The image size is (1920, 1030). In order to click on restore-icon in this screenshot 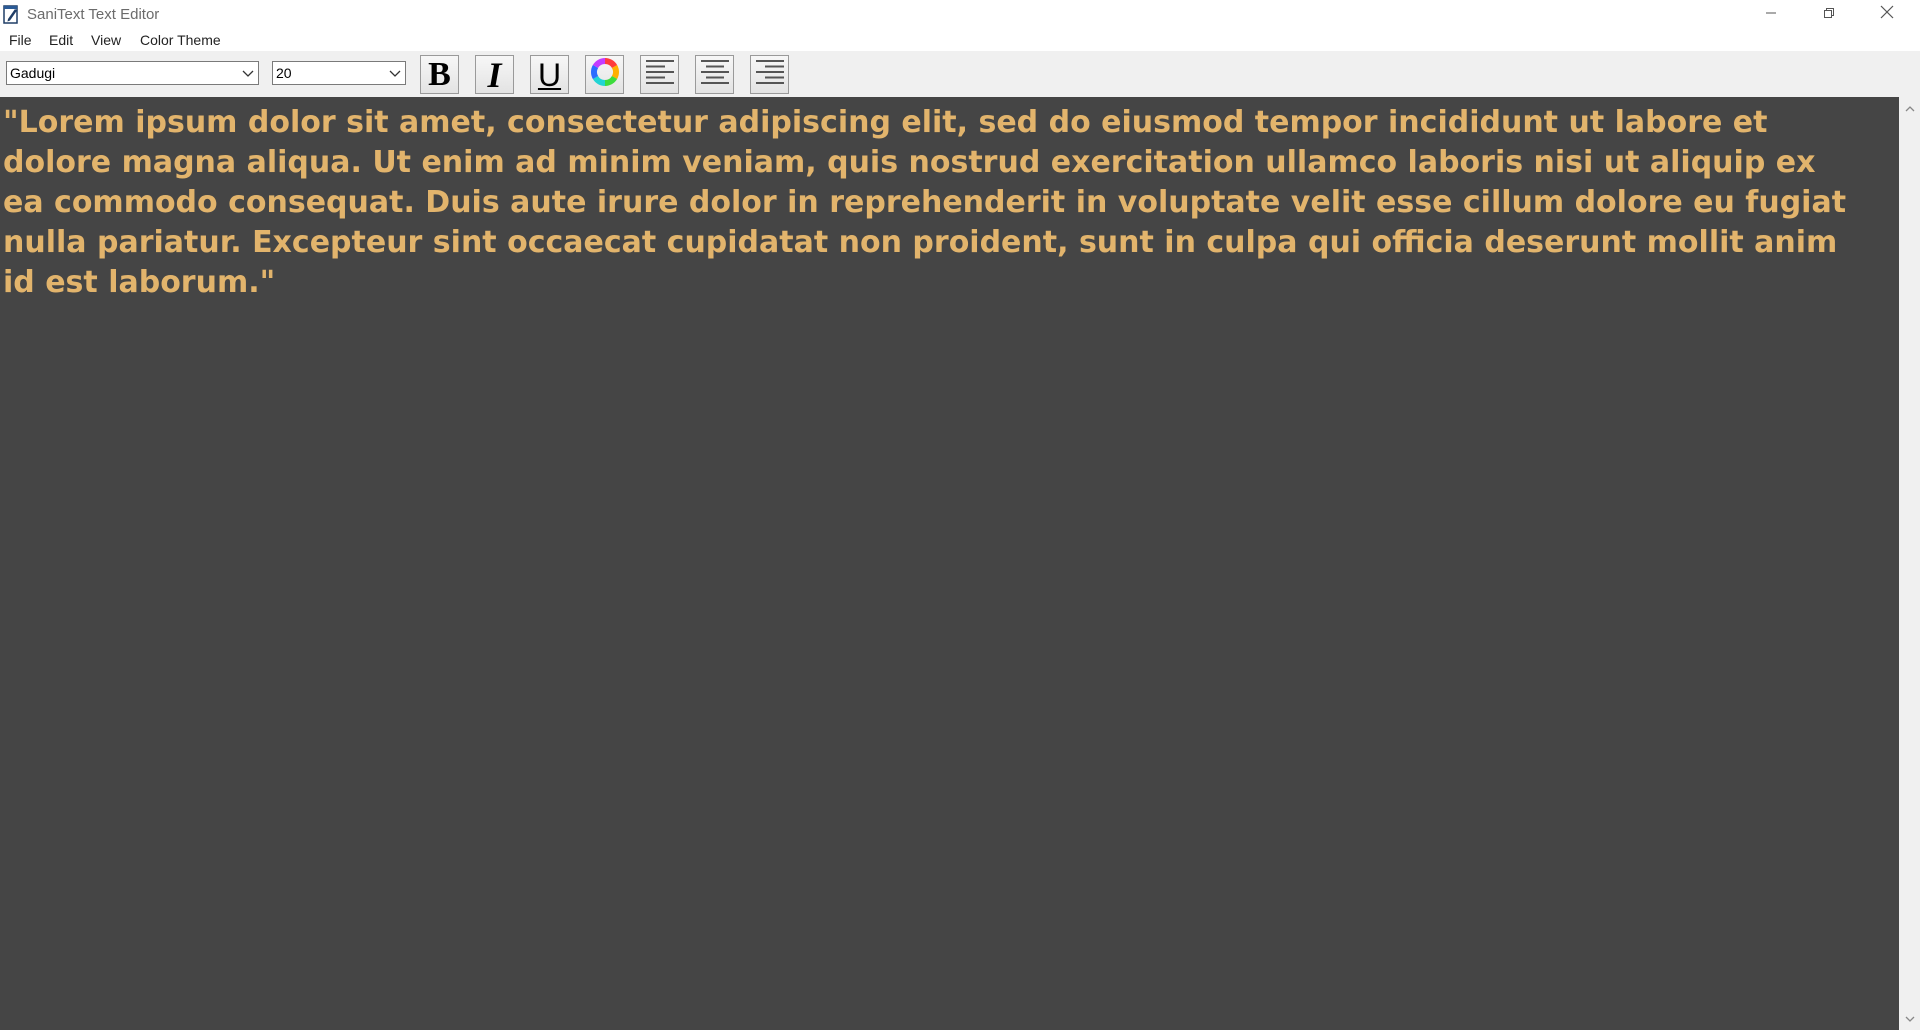, I will do `click(1829, 15)`.